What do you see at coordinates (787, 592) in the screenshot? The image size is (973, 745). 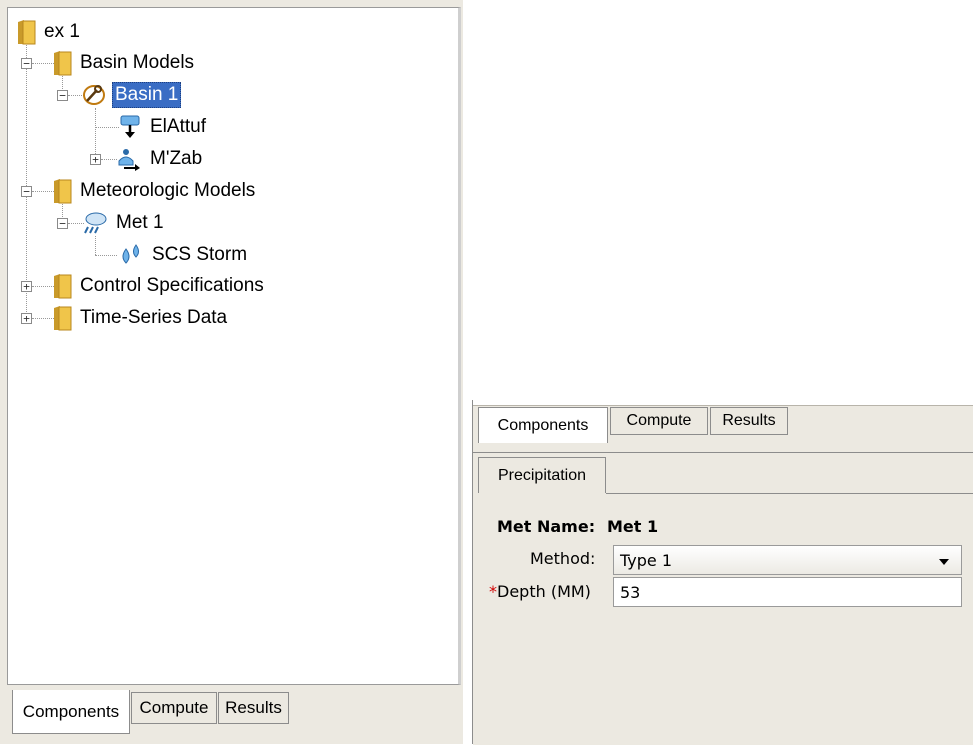 I see `depth-input: 53` at bounding box center [787, 592].